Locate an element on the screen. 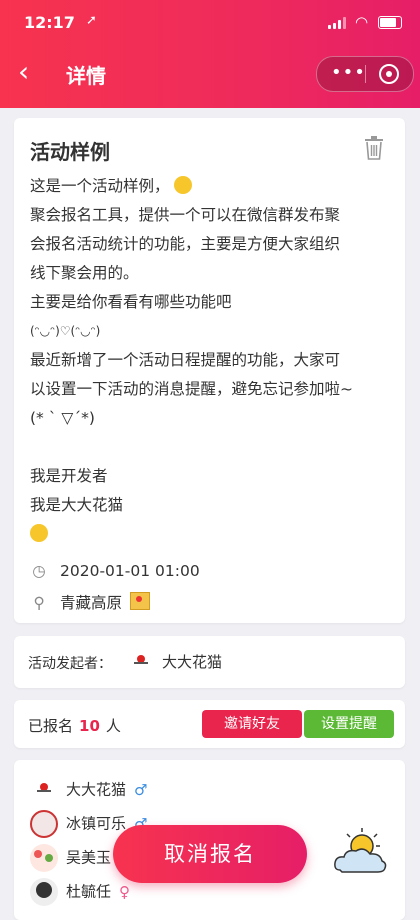  capsule-divider is located at coordinates (365, 74).